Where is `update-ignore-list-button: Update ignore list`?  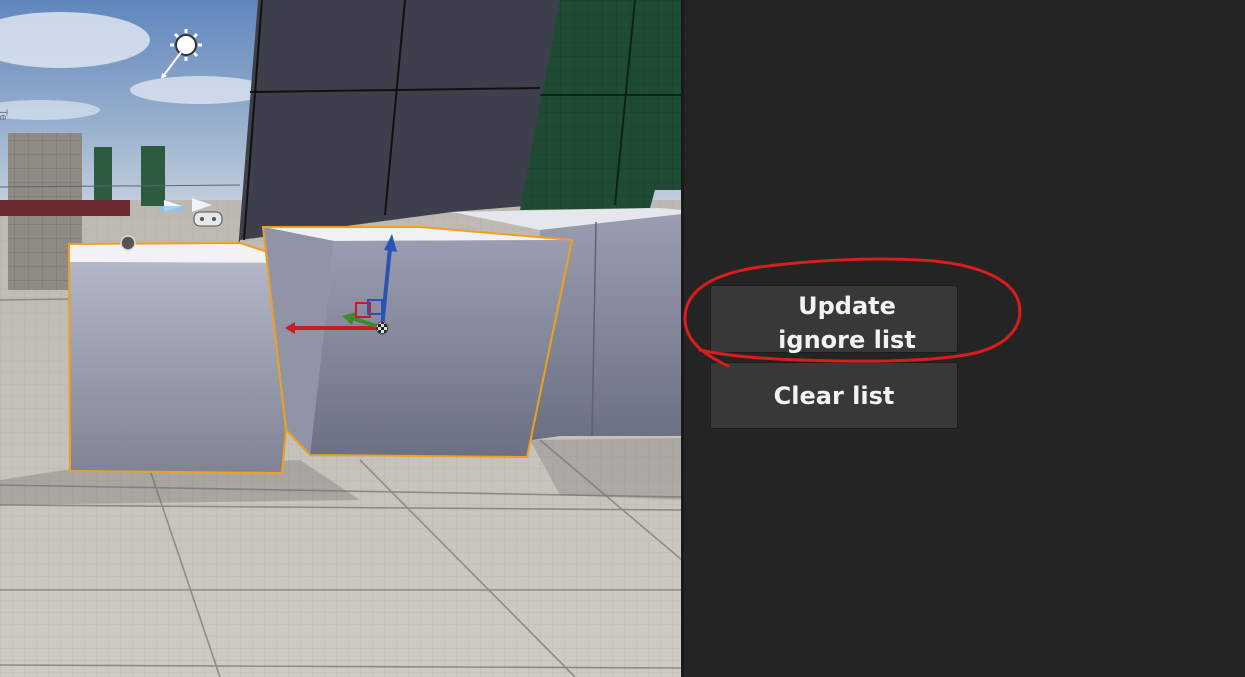
update-ignore-list-button: Update ignore list is located at coordinates (834, 319).